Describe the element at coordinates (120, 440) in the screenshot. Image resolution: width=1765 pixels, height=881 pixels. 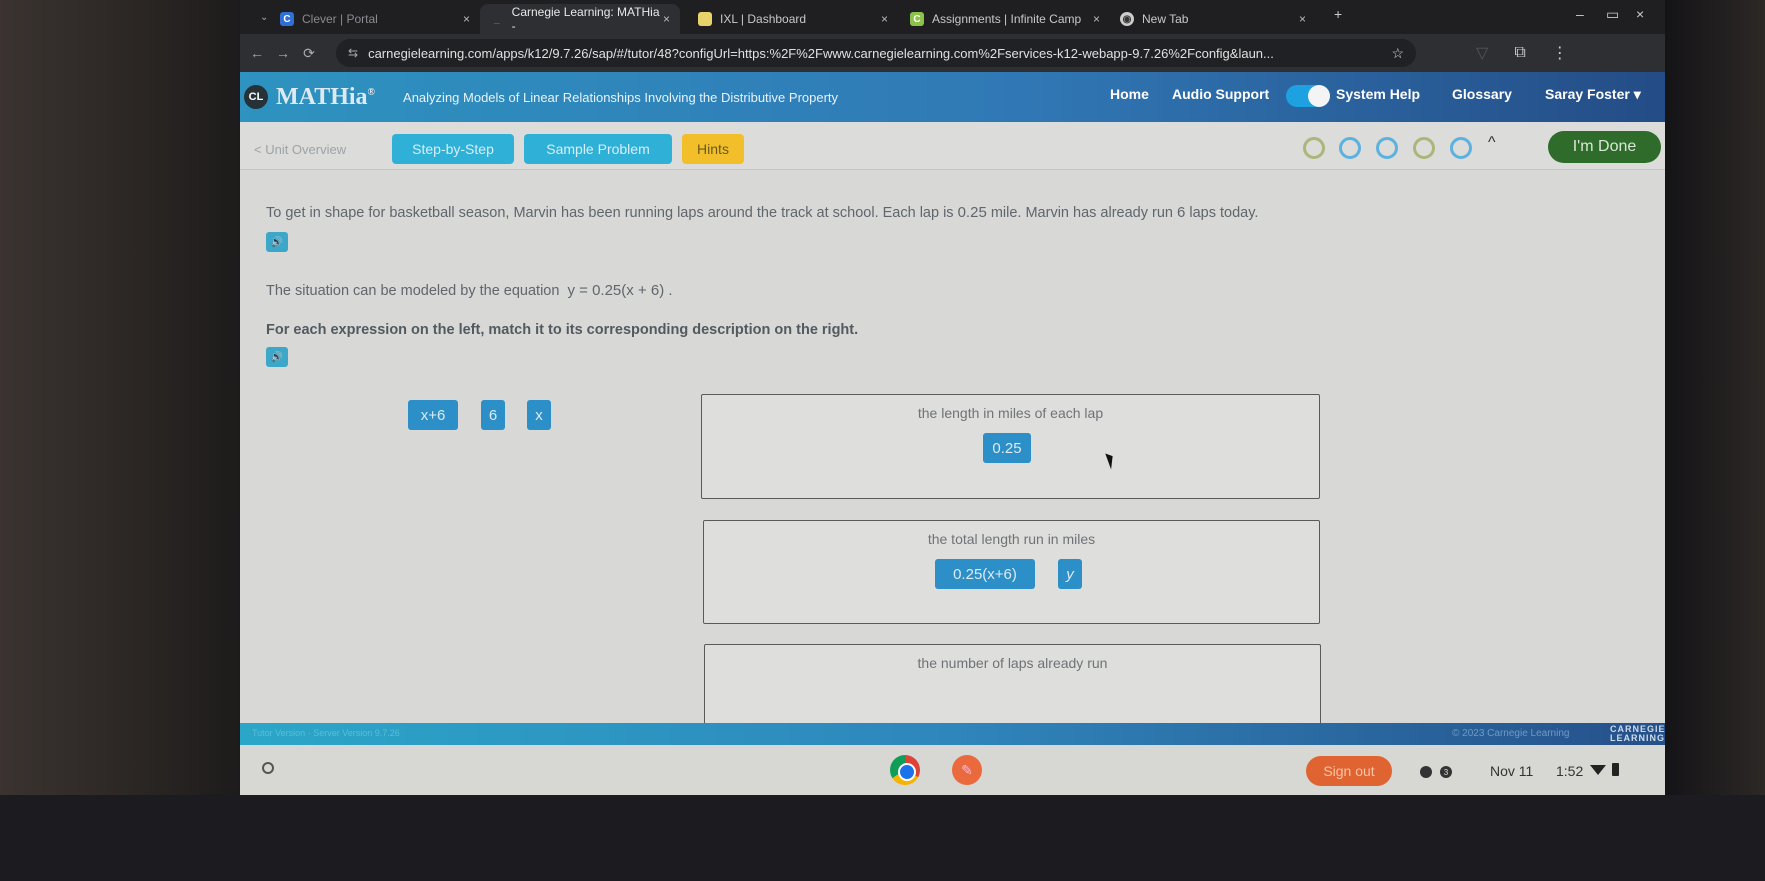
I see `device-bezel-left` at that location.